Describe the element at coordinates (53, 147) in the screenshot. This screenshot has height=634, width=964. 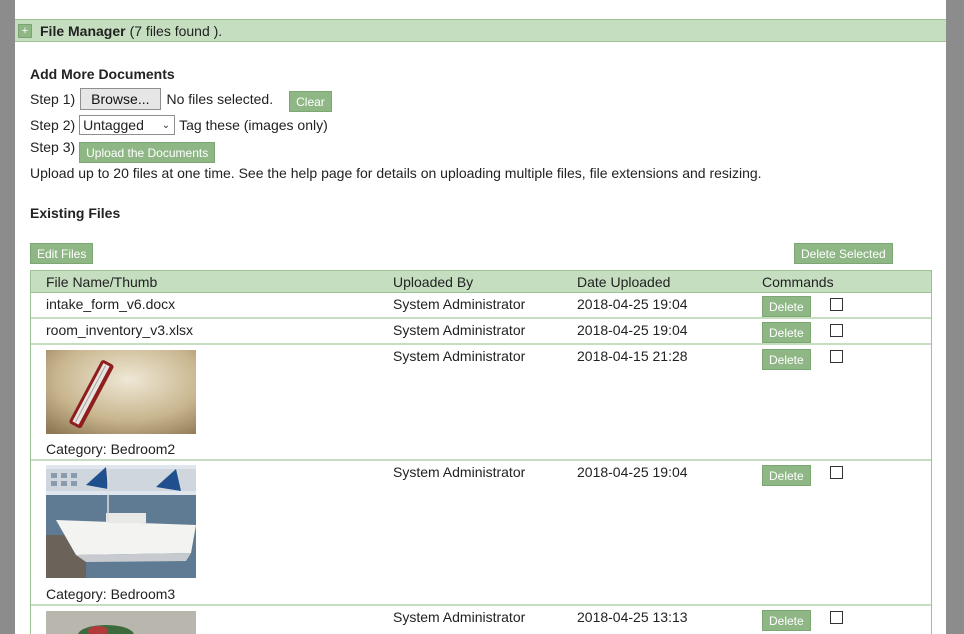
I see `step3-label: Step 3)` at that location.